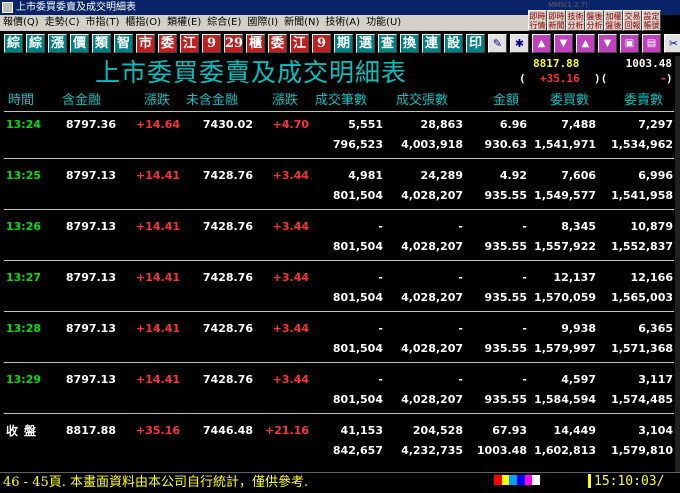  What do you see at coordinates (519, 43) in the screenshot?
I see `toolbar-button: ✱` at bounding box center [519, 43].